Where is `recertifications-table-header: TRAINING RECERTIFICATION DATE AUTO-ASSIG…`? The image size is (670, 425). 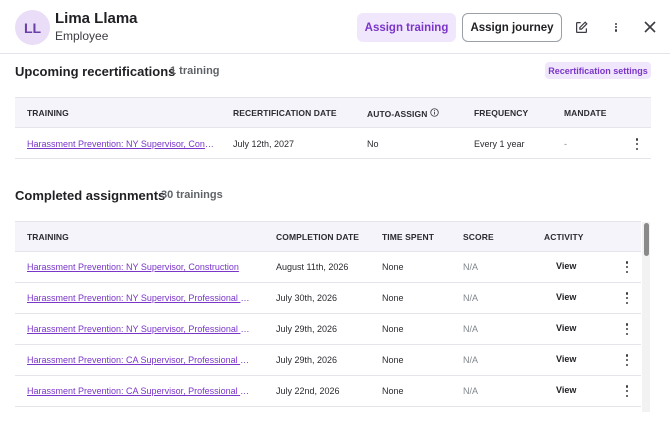
recertifications-table-header: TRAINING RECERTIFICATION DATE AUTO-ASSIG… is located at coordinates (333, 112).